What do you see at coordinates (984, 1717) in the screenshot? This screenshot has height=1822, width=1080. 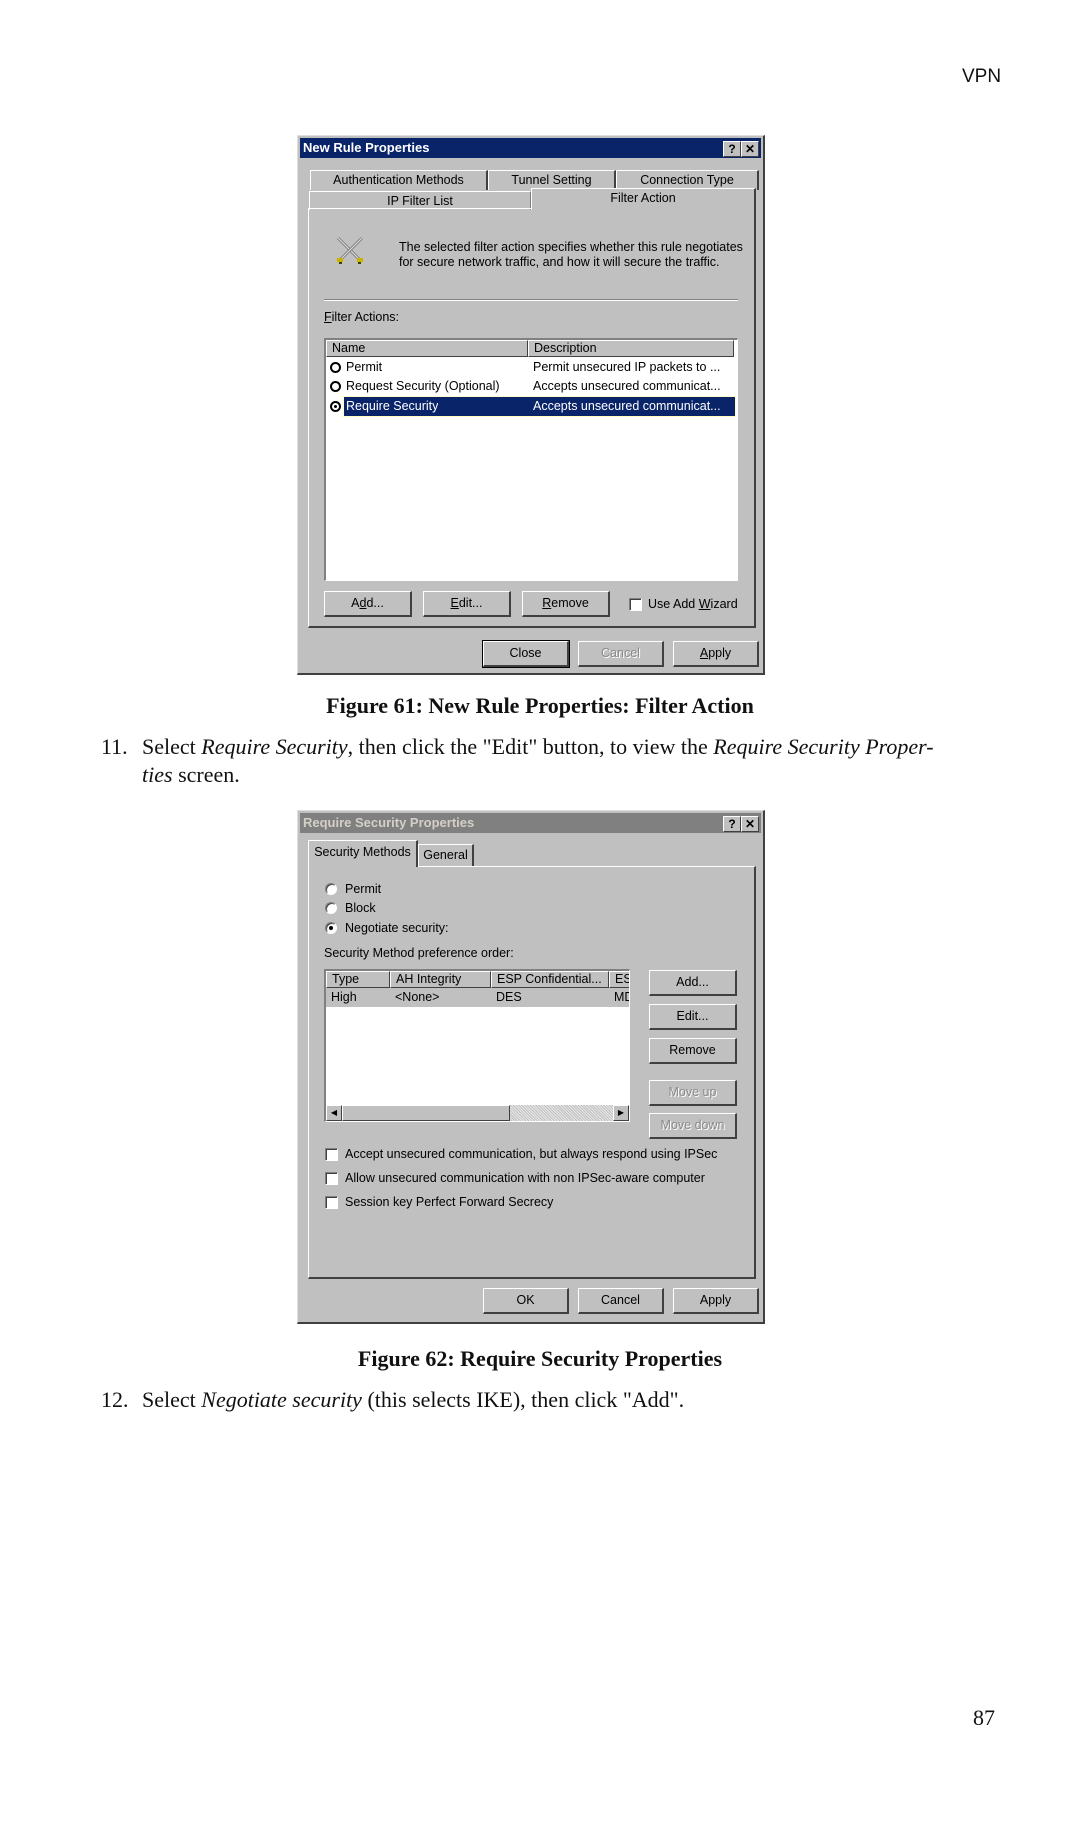 I see `page-number: 87` at bounding box center [984, 1717].